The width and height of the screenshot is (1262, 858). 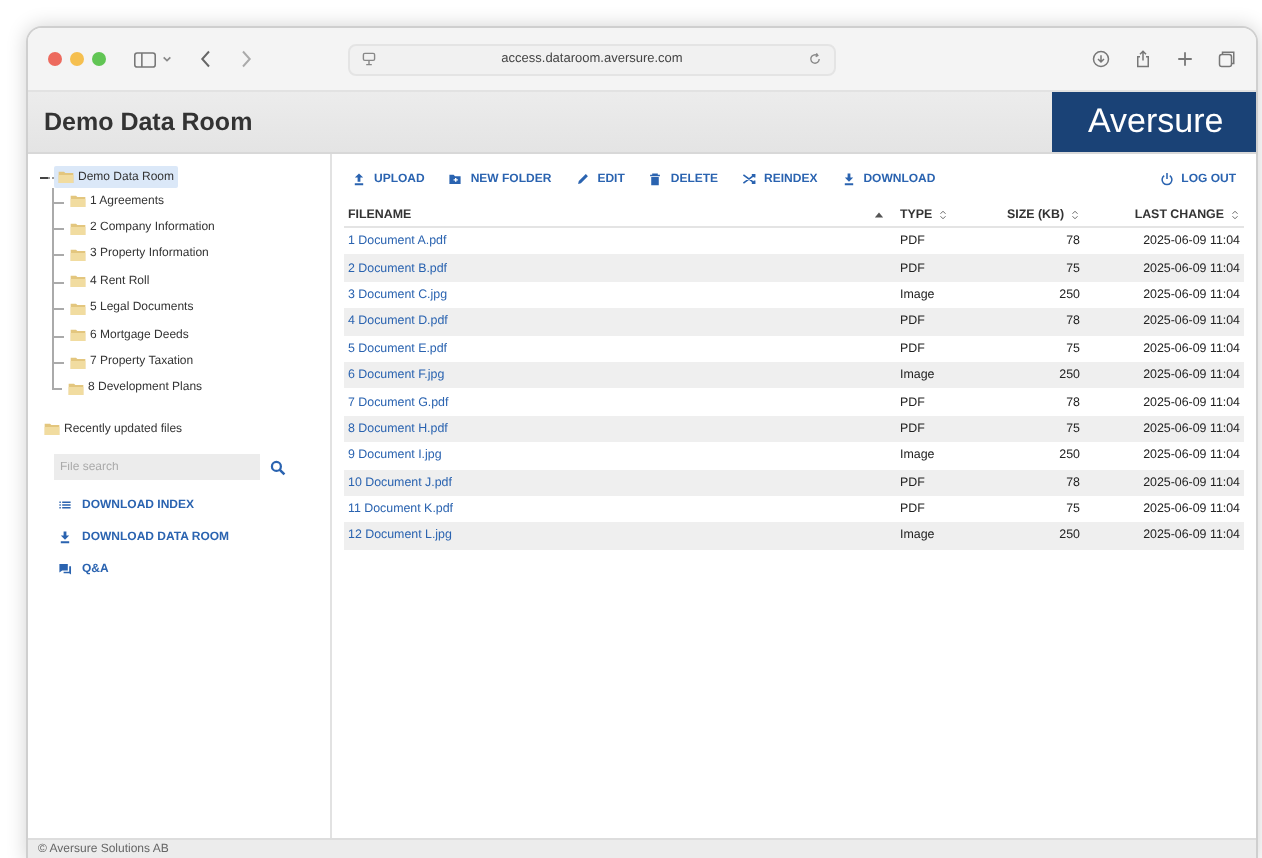 What do you see at coordinates (1185, 59) in the screenshot?
I see `plus-icon` at bounding box center [1185, 59].